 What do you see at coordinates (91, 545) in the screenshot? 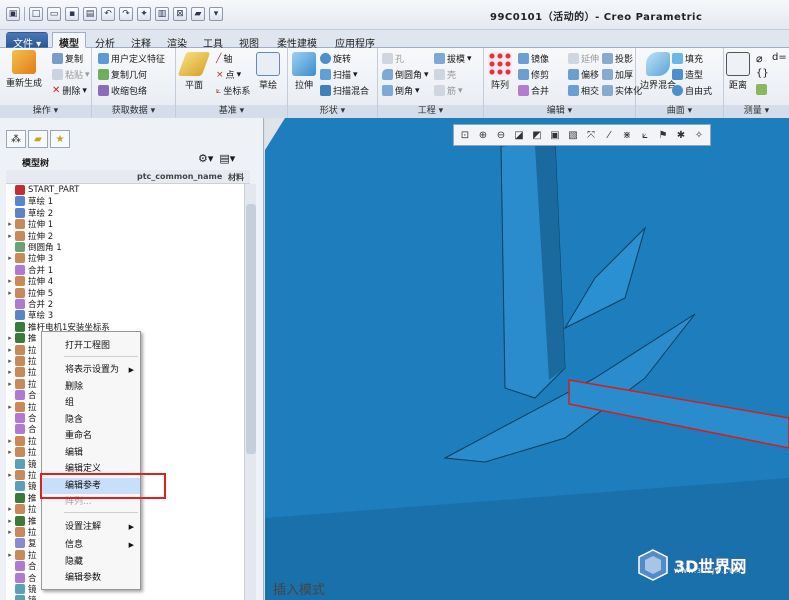
I see `context-menu-item: 信息 ▶` at bounding box center [91, 545].